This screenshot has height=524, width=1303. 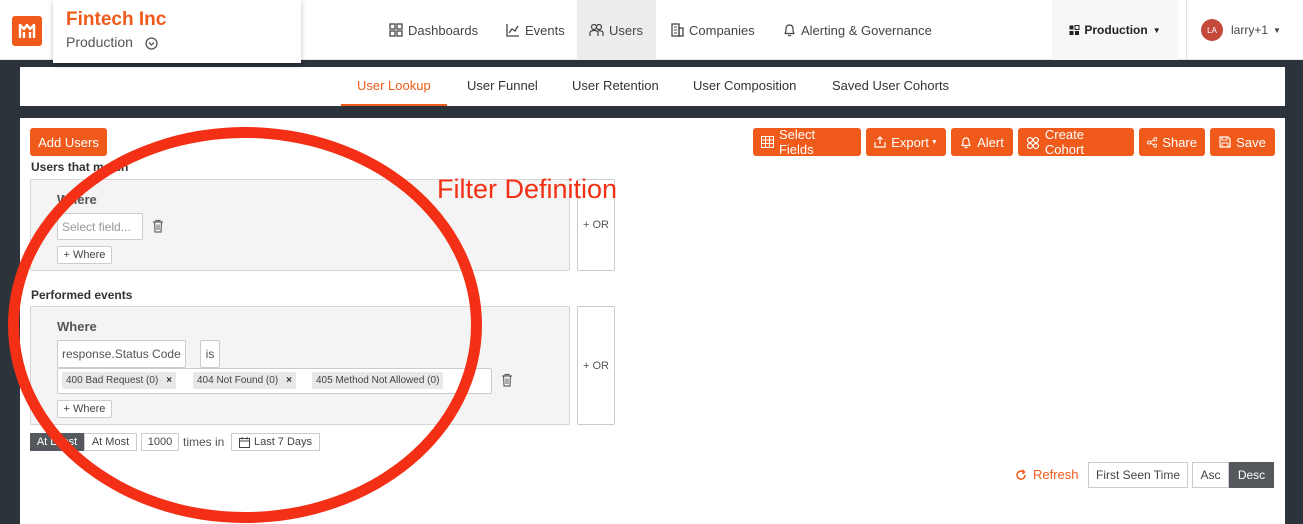 I want to click on chevron-circle-icon, so click(x=151, y=43).